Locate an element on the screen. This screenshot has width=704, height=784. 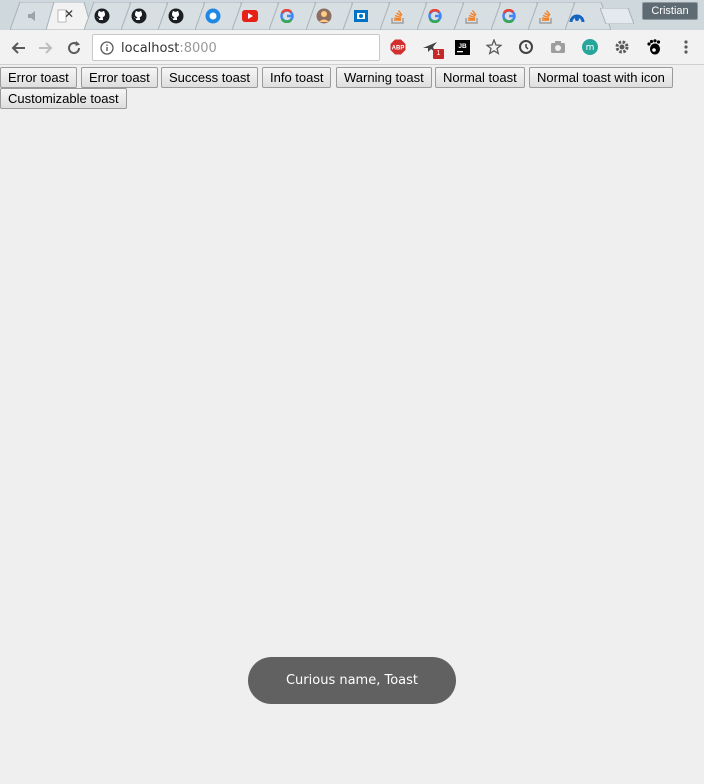
info-toast-button: Info toast is located at coordinates (297, 77).